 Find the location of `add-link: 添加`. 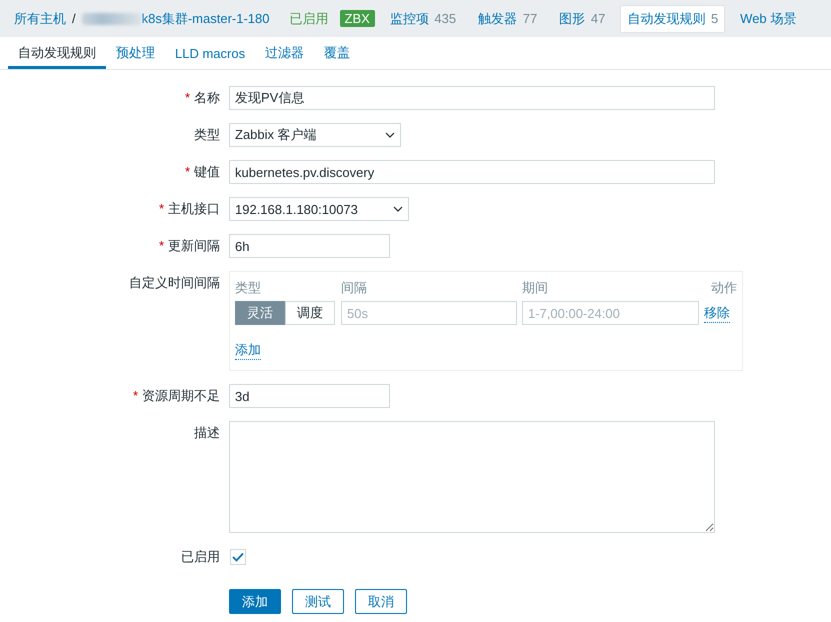

add-link: 添加 is located at coordinates (248, 350).